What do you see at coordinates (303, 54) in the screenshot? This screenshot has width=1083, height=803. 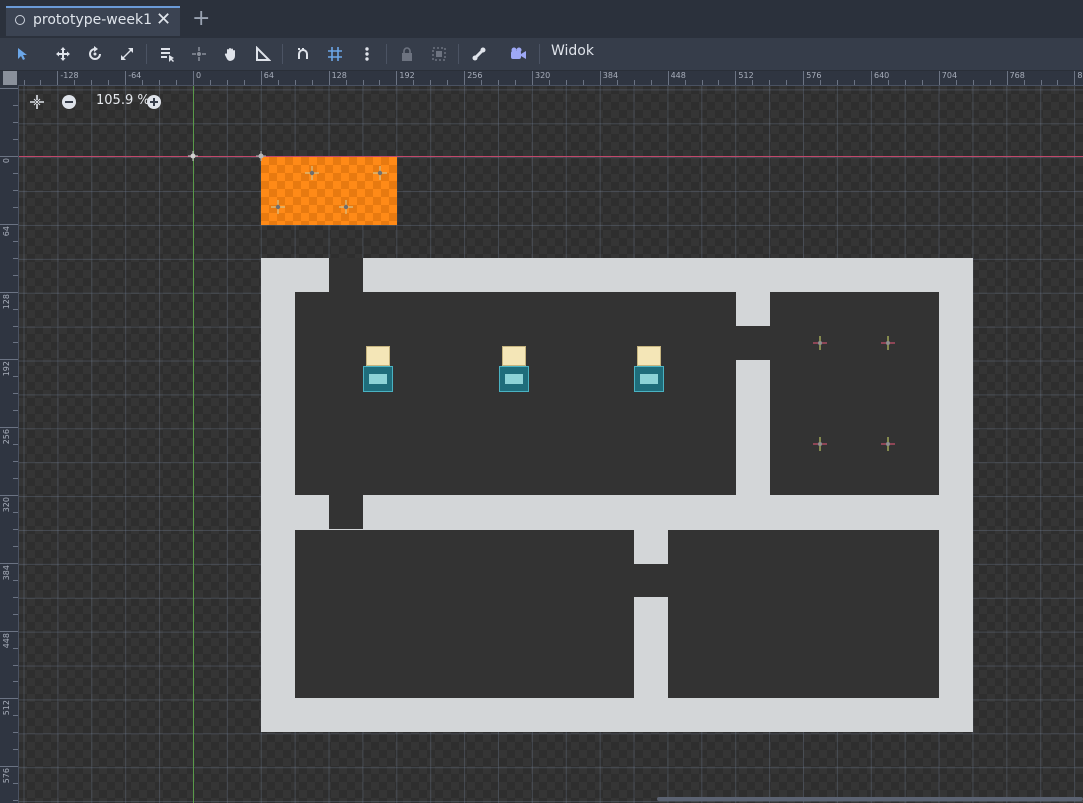 I see `smart-snap-icon` at bounding box center [303, 54].